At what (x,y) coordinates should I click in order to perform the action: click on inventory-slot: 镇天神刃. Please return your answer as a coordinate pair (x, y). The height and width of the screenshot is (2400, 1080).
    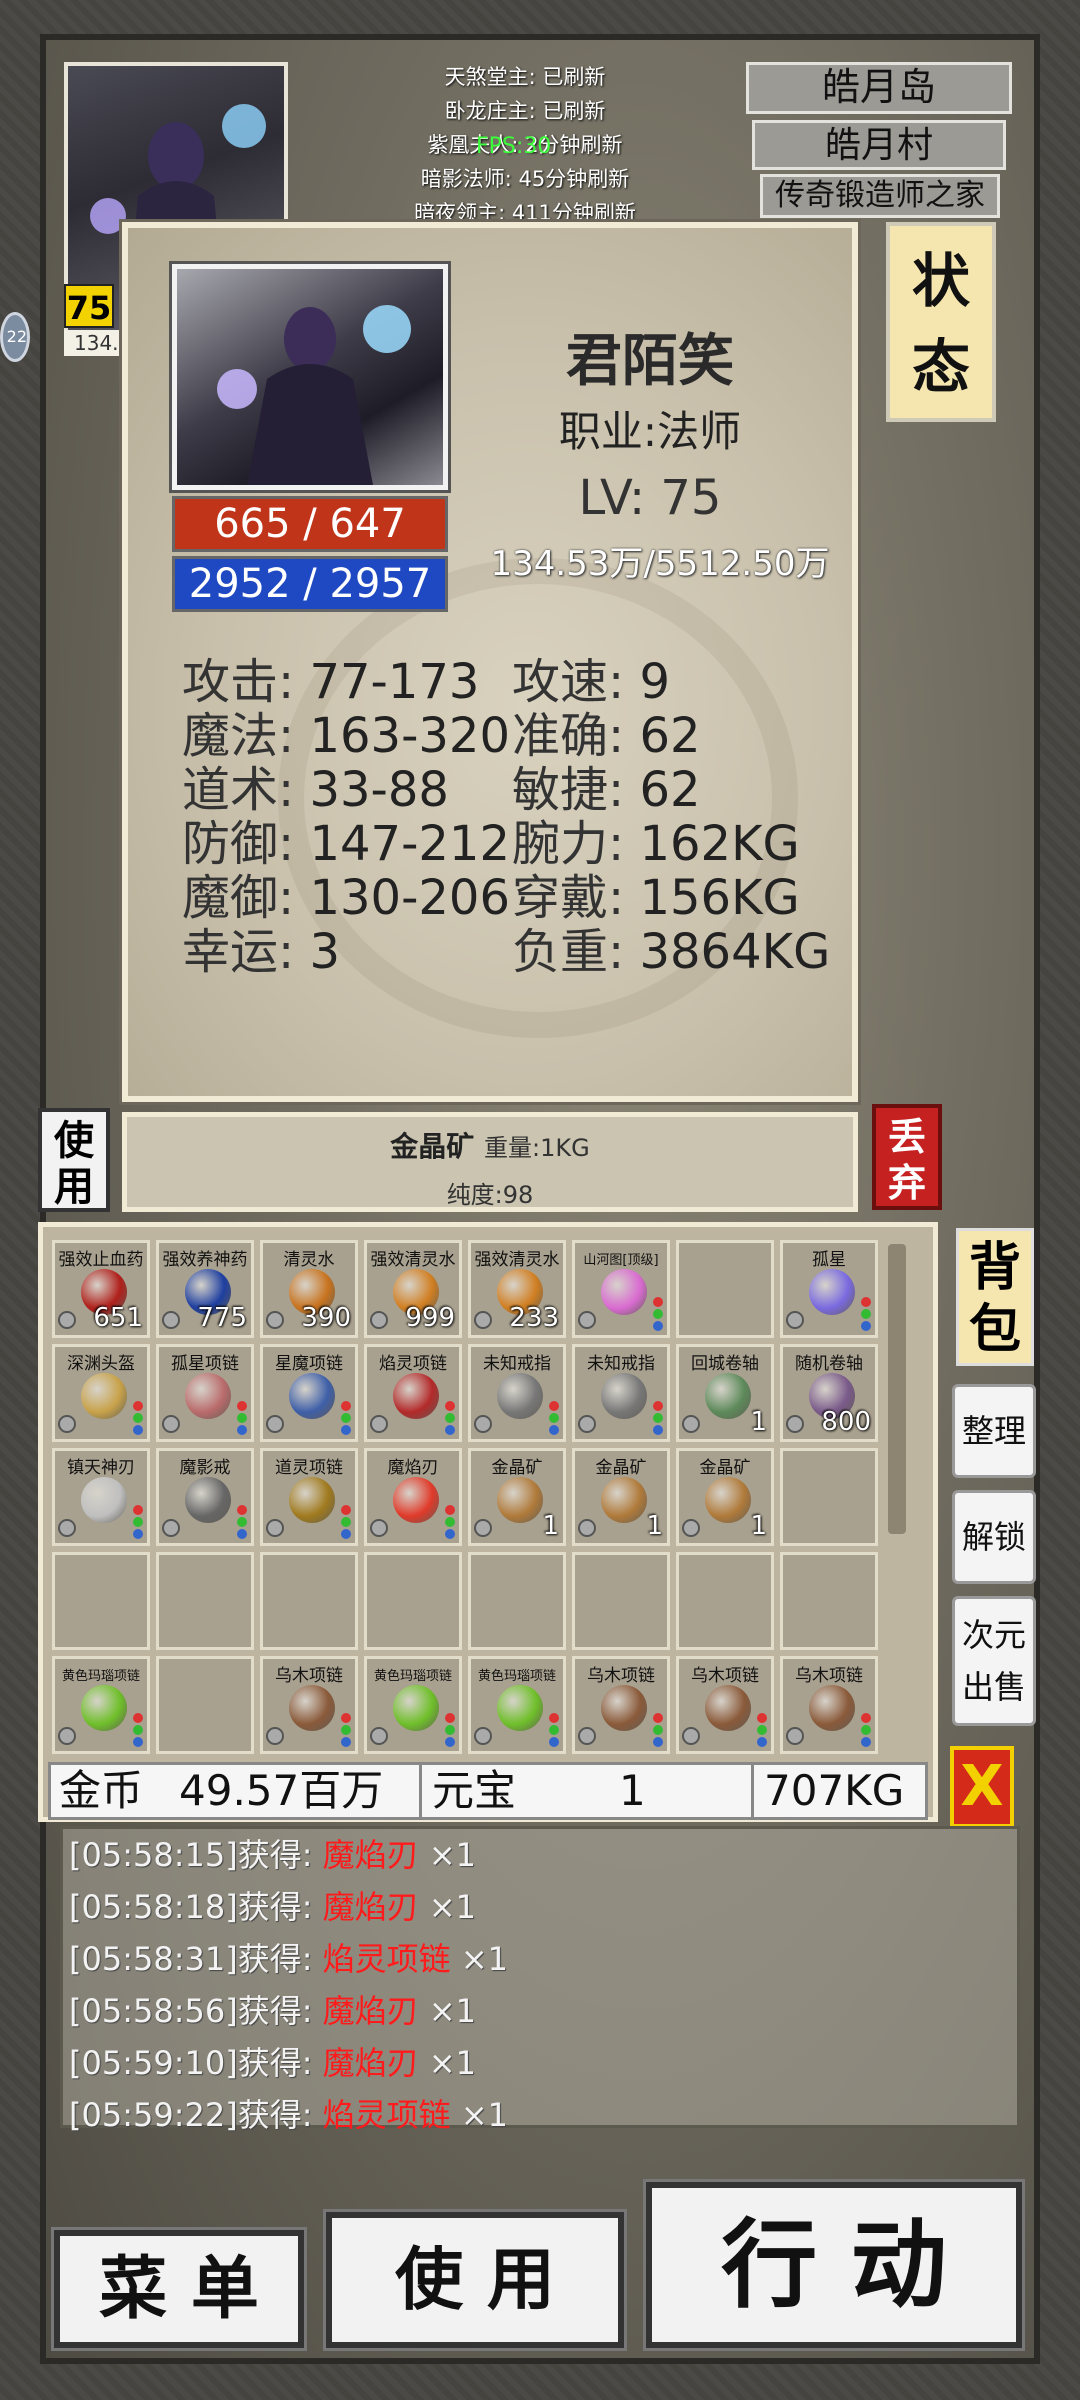
    Looking at the image, I should click on (101, 1497).